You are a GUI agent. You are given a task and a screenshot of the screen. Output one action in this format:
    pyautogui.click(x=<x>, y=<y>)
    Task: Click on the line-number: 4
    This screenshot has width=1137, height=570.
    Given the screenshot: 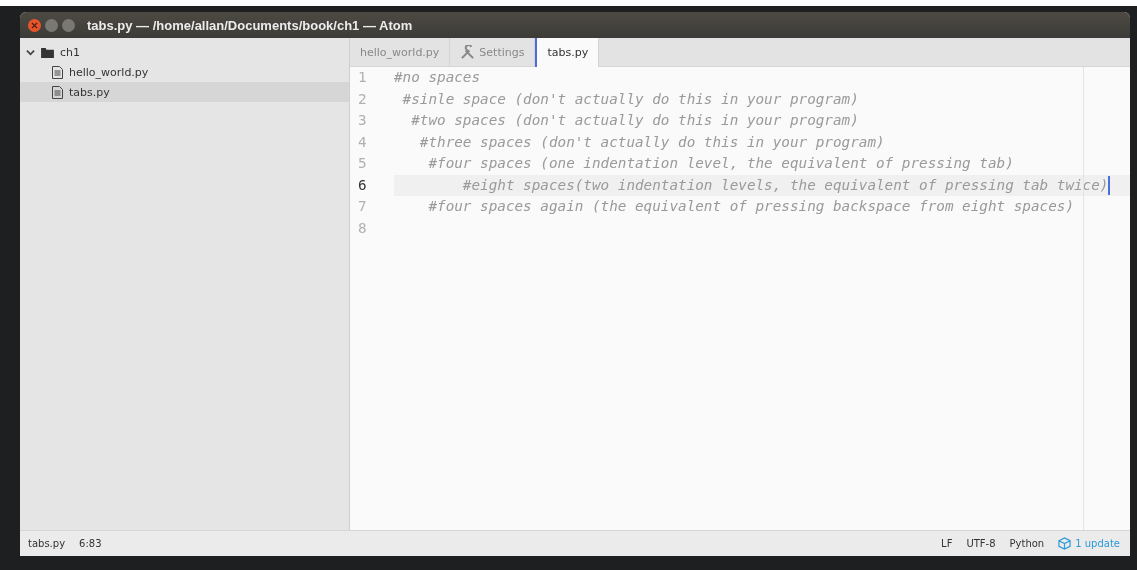 What is the action you would take?
    pyautogui.click(x=363, y=142)
    